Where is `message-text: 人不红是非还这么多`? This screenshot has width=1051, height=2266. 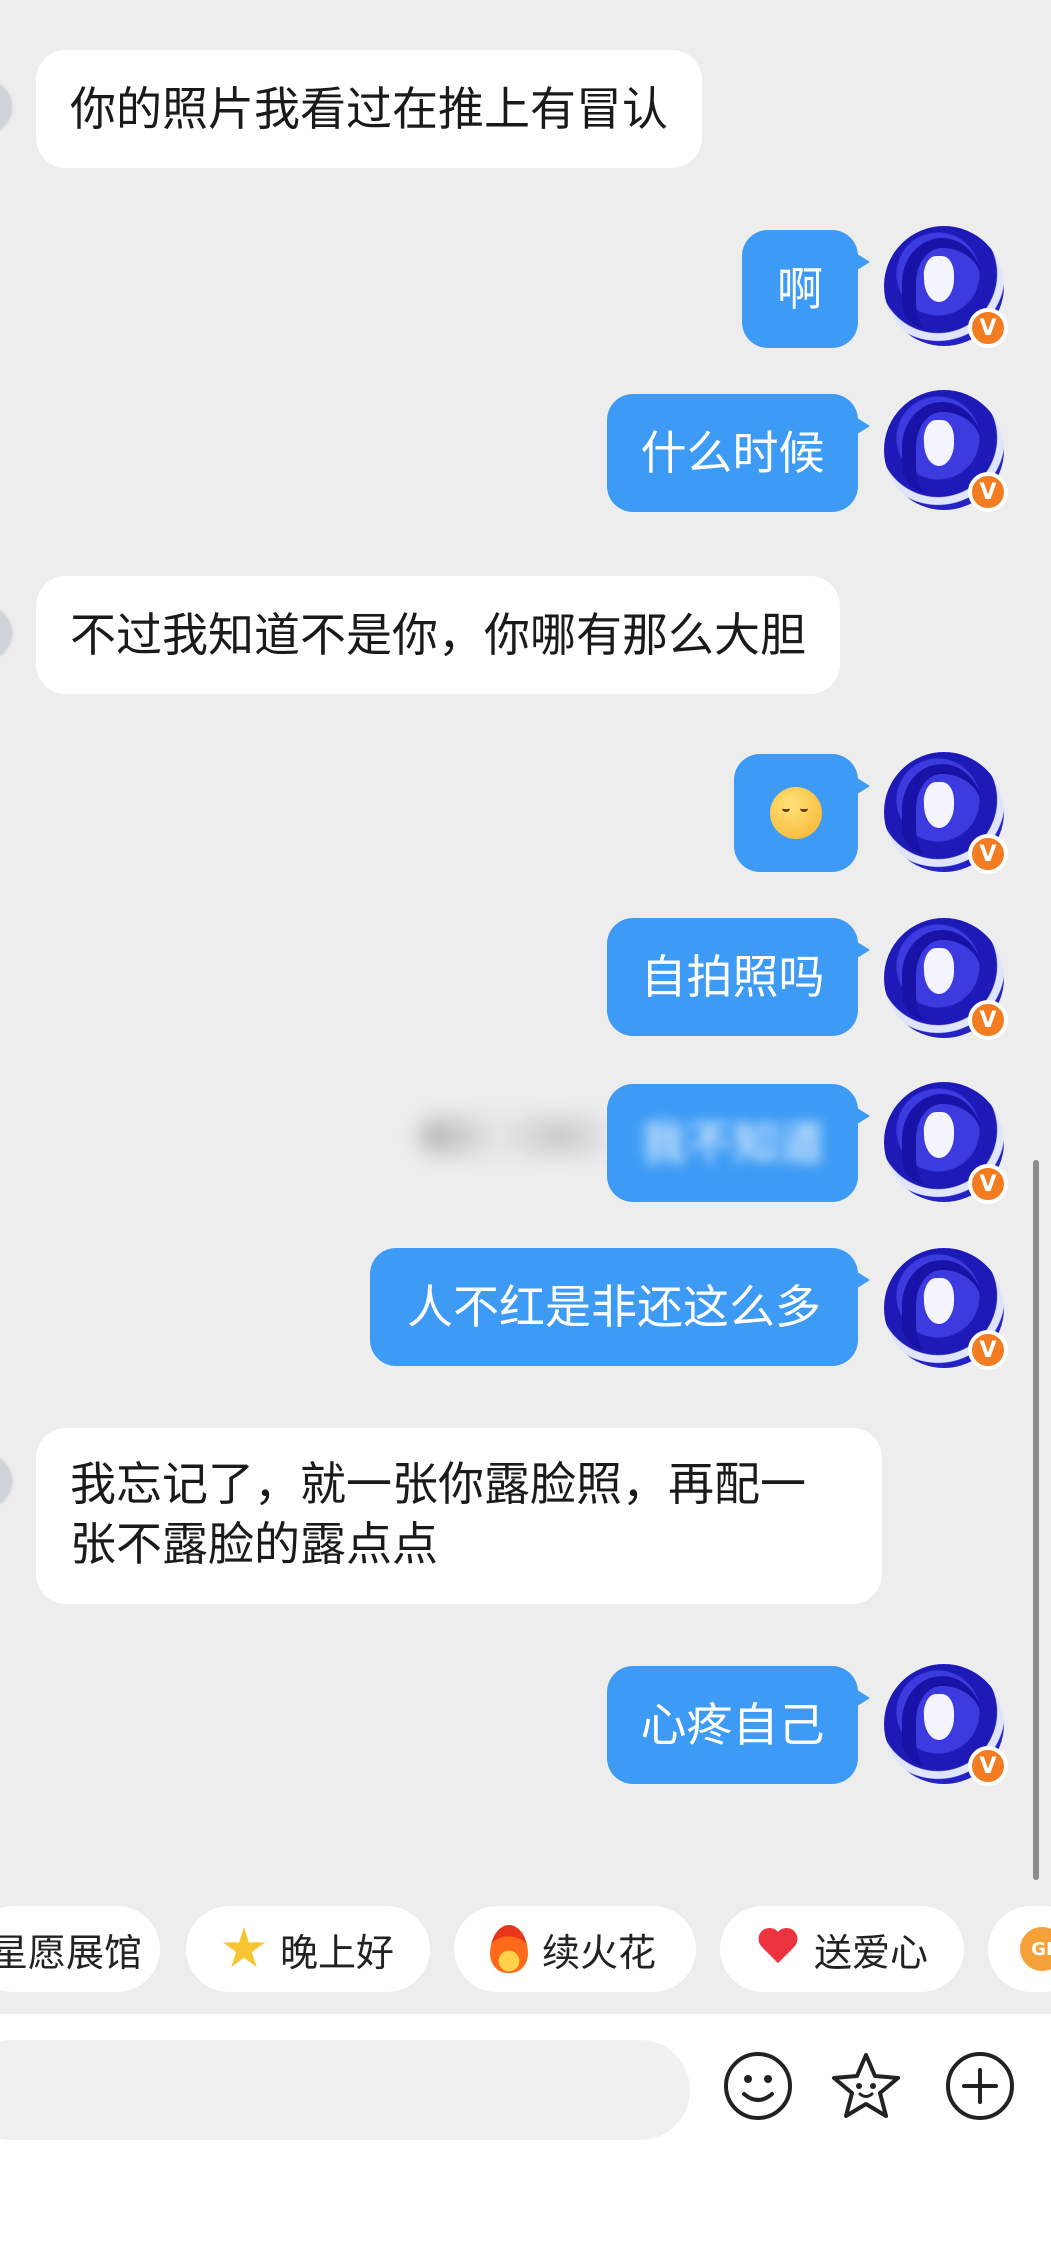 message-text: 人不红是非还这么多 is located at coordinates (614, 1307).